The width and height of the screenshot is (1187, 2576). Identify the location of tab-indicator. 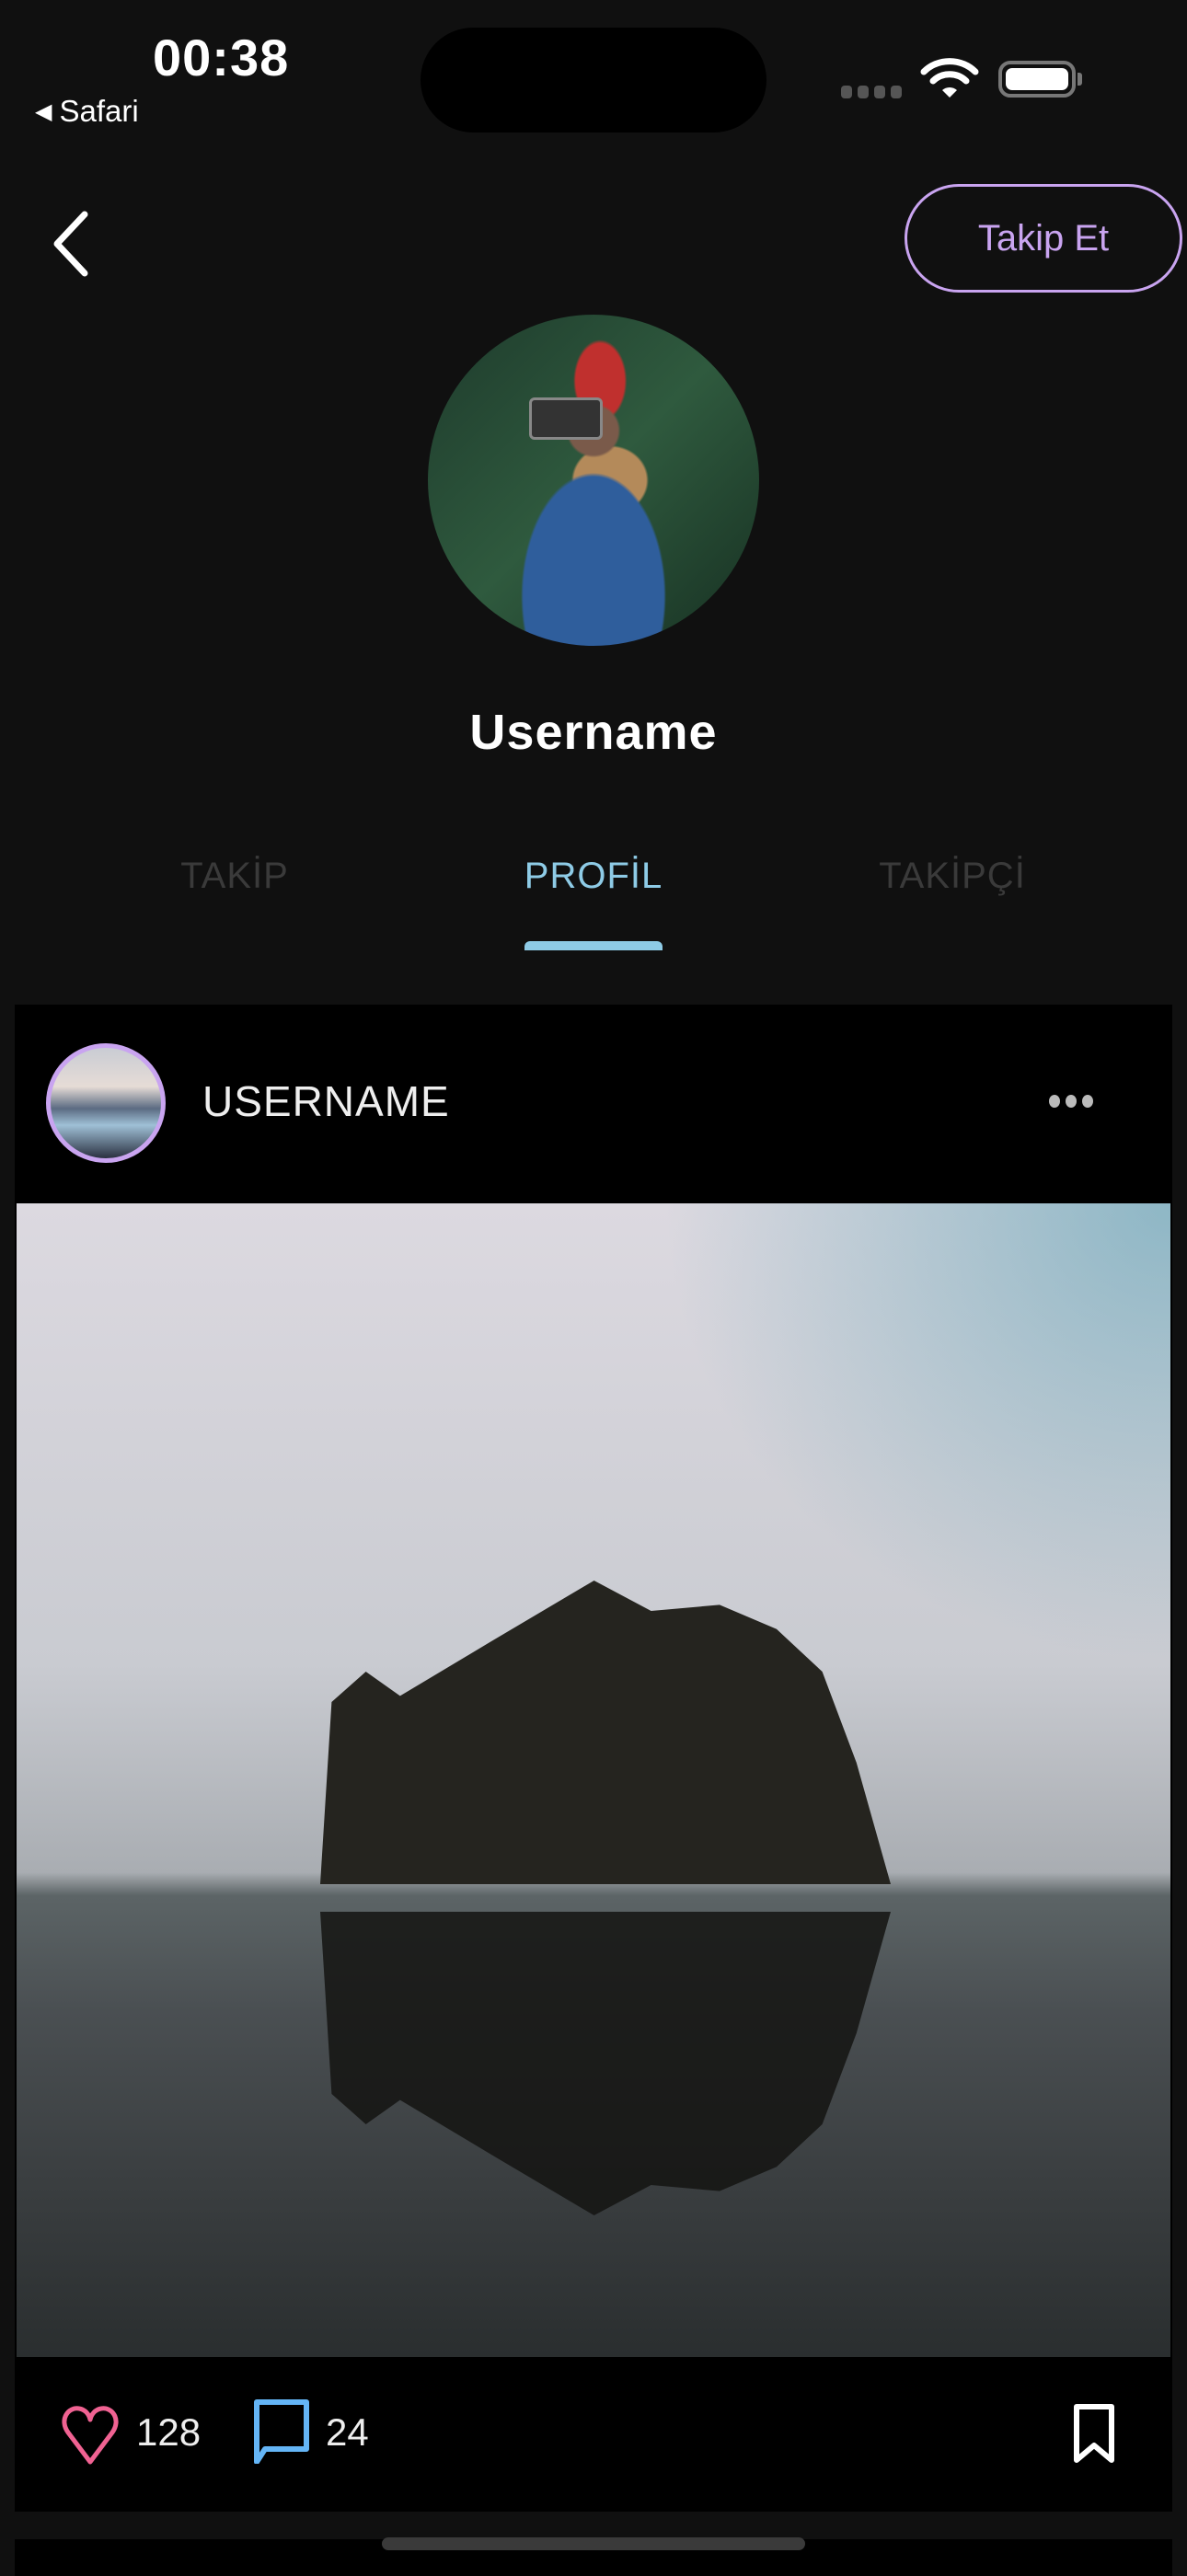
(593, 945).